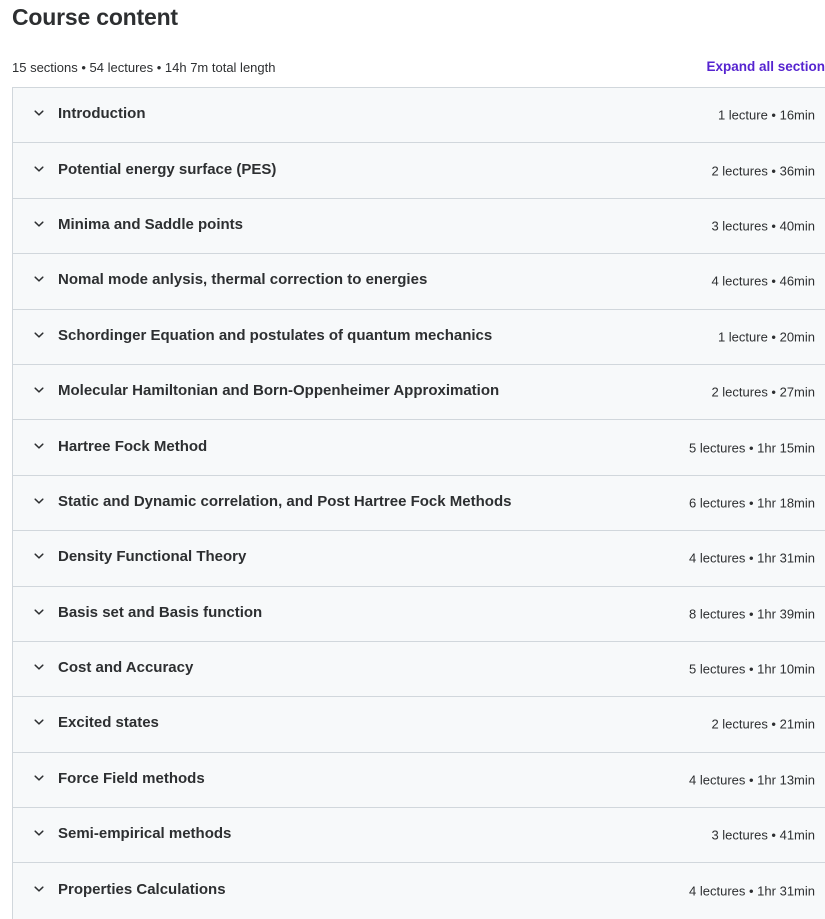 The width and height of the screenshot is (825, 919). I want to click on section-meta: 2 lectures • 36min, so click(763, 171).